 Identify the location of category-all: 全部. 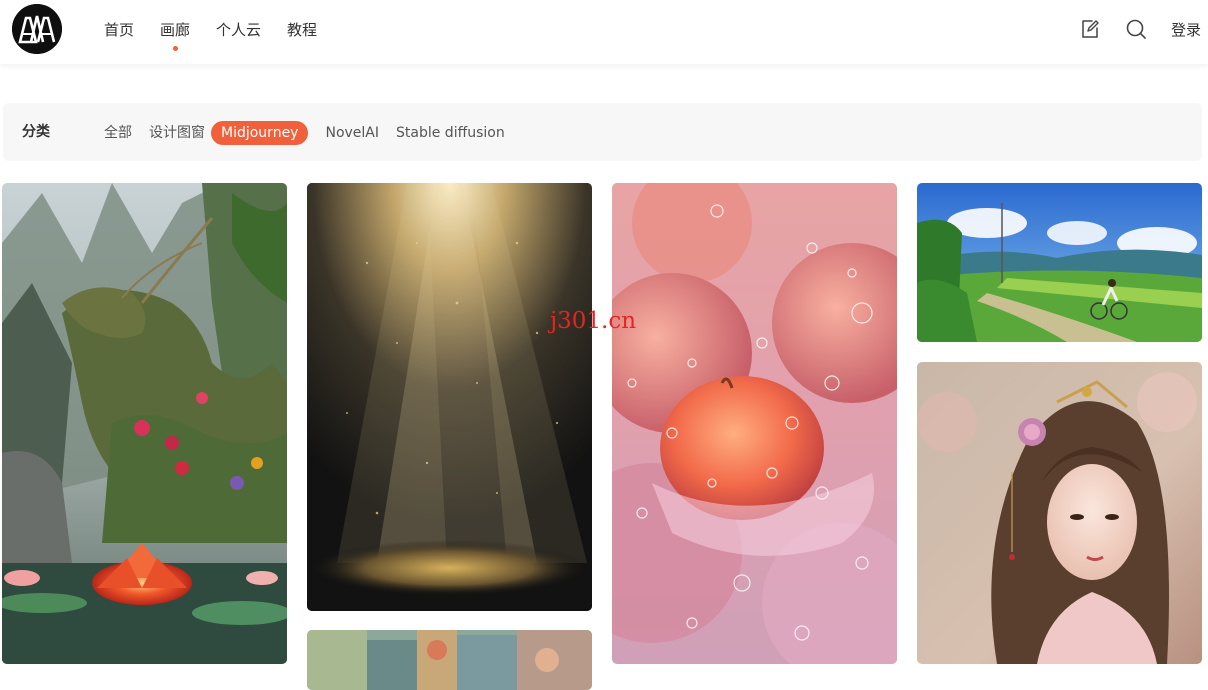
(118, 133).